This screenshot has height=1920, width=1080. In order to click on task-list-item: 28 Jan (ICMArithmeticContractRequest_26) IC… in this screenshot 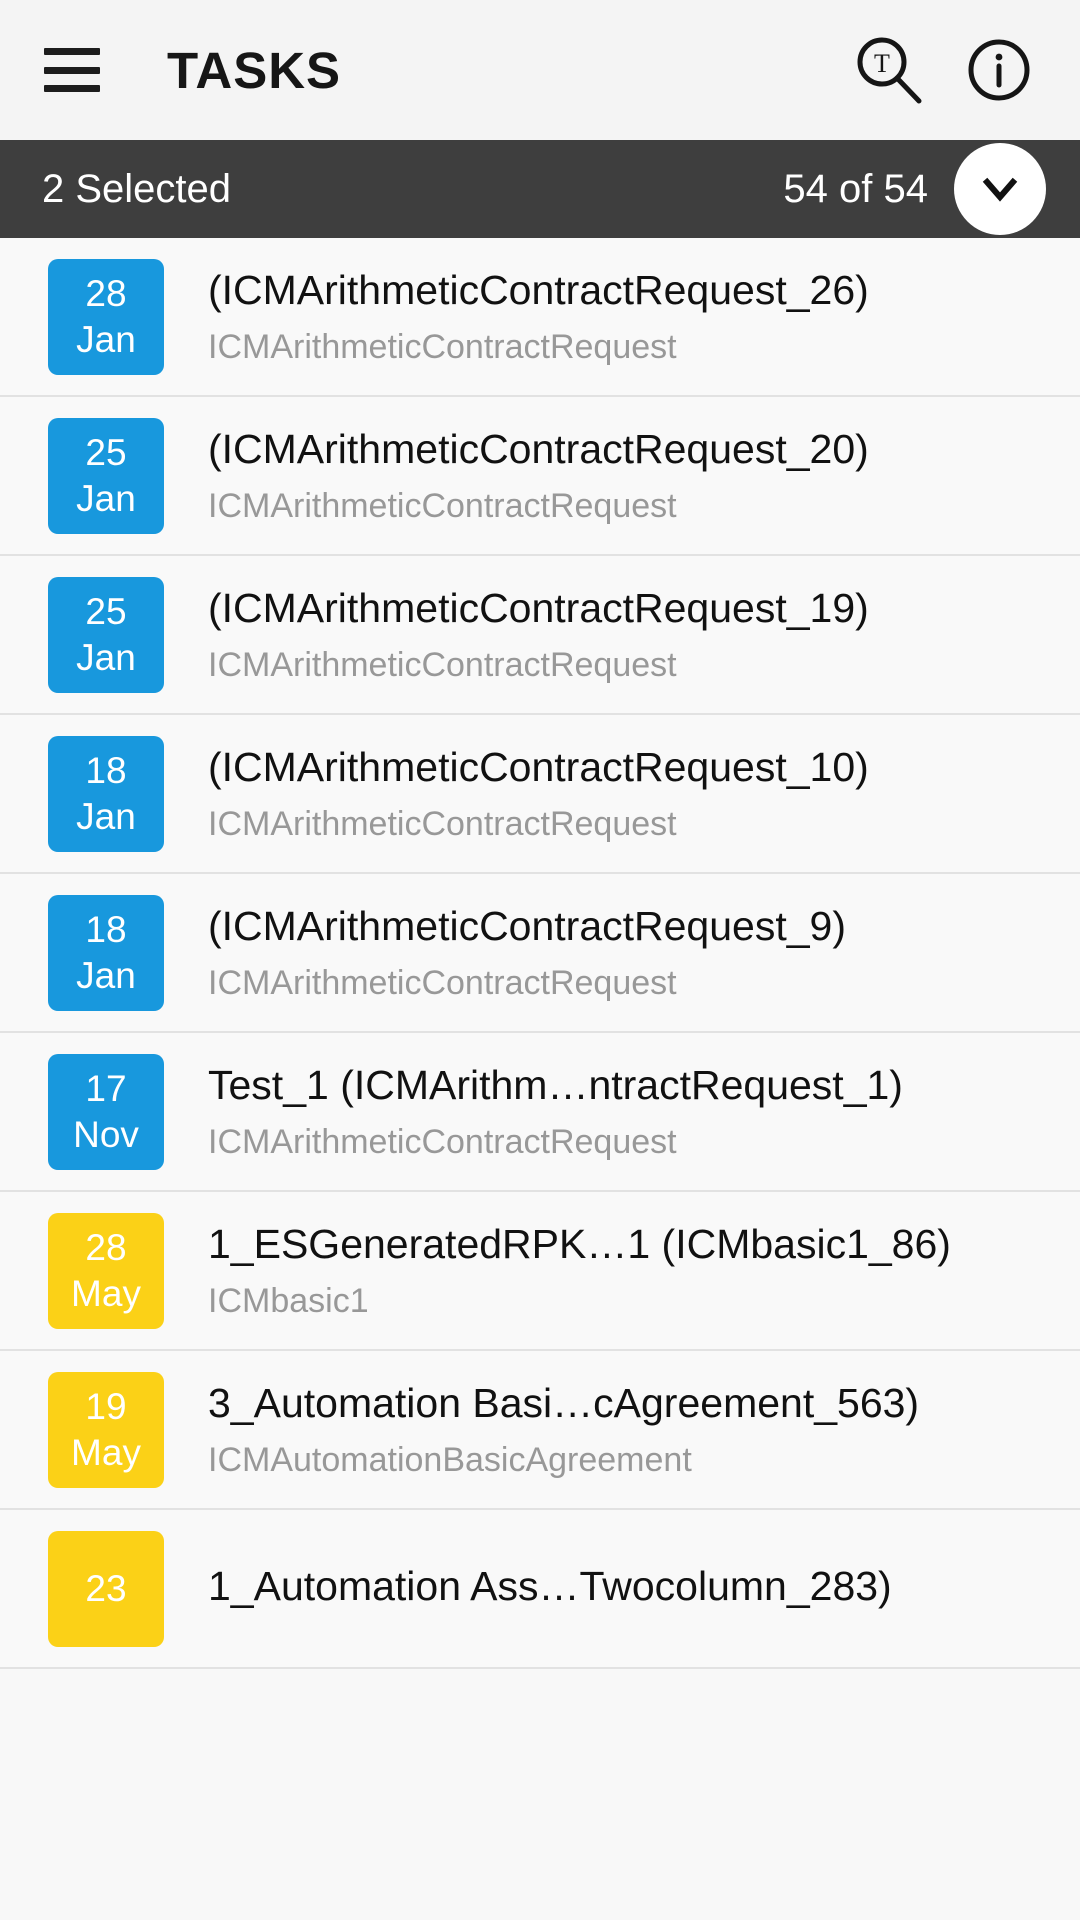, I will do `click(540, 317)`.